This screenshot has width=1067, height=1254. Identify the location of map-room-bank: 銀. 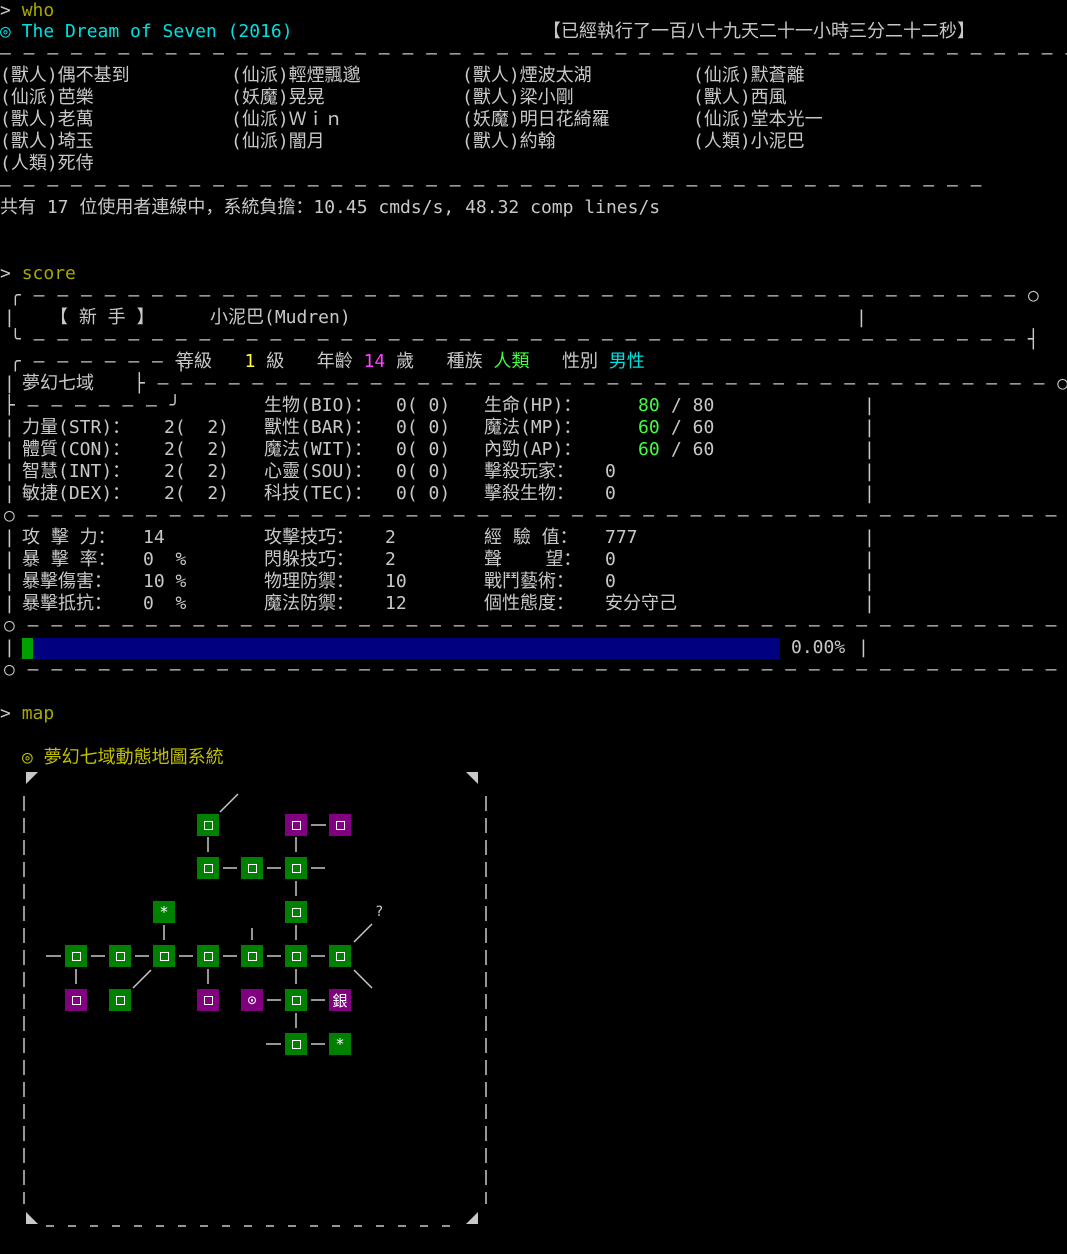
(340, 1000).